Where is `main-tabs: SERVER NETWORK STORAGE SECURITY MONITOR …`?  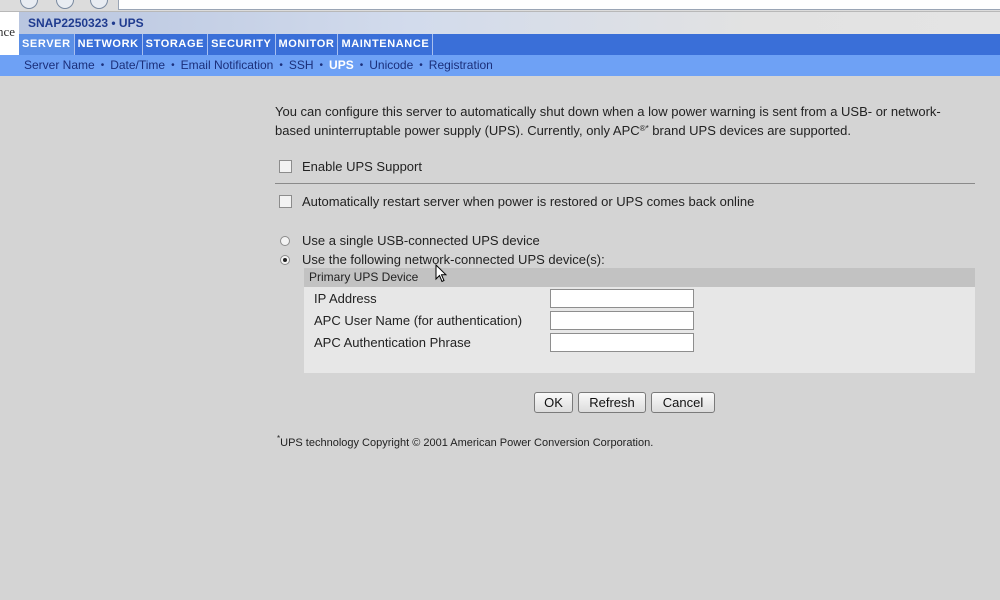
main-tabs: SERVER NETWORK STORAGE SECURITY MONITOR … is located at coordinates (509, 44).